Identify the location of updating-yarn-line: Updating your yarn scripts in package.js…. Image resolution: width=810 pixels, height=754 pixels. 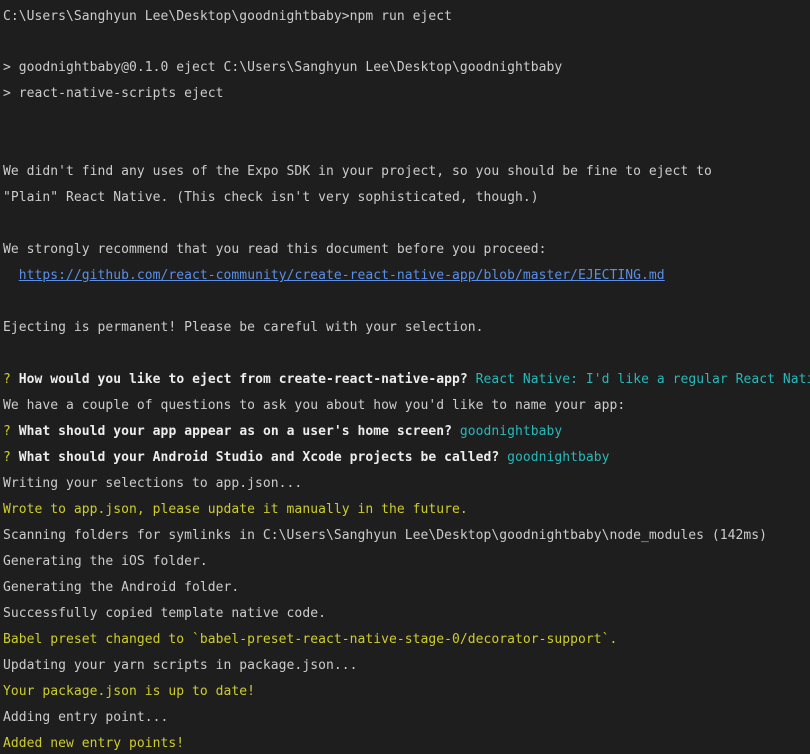
(180, 665).